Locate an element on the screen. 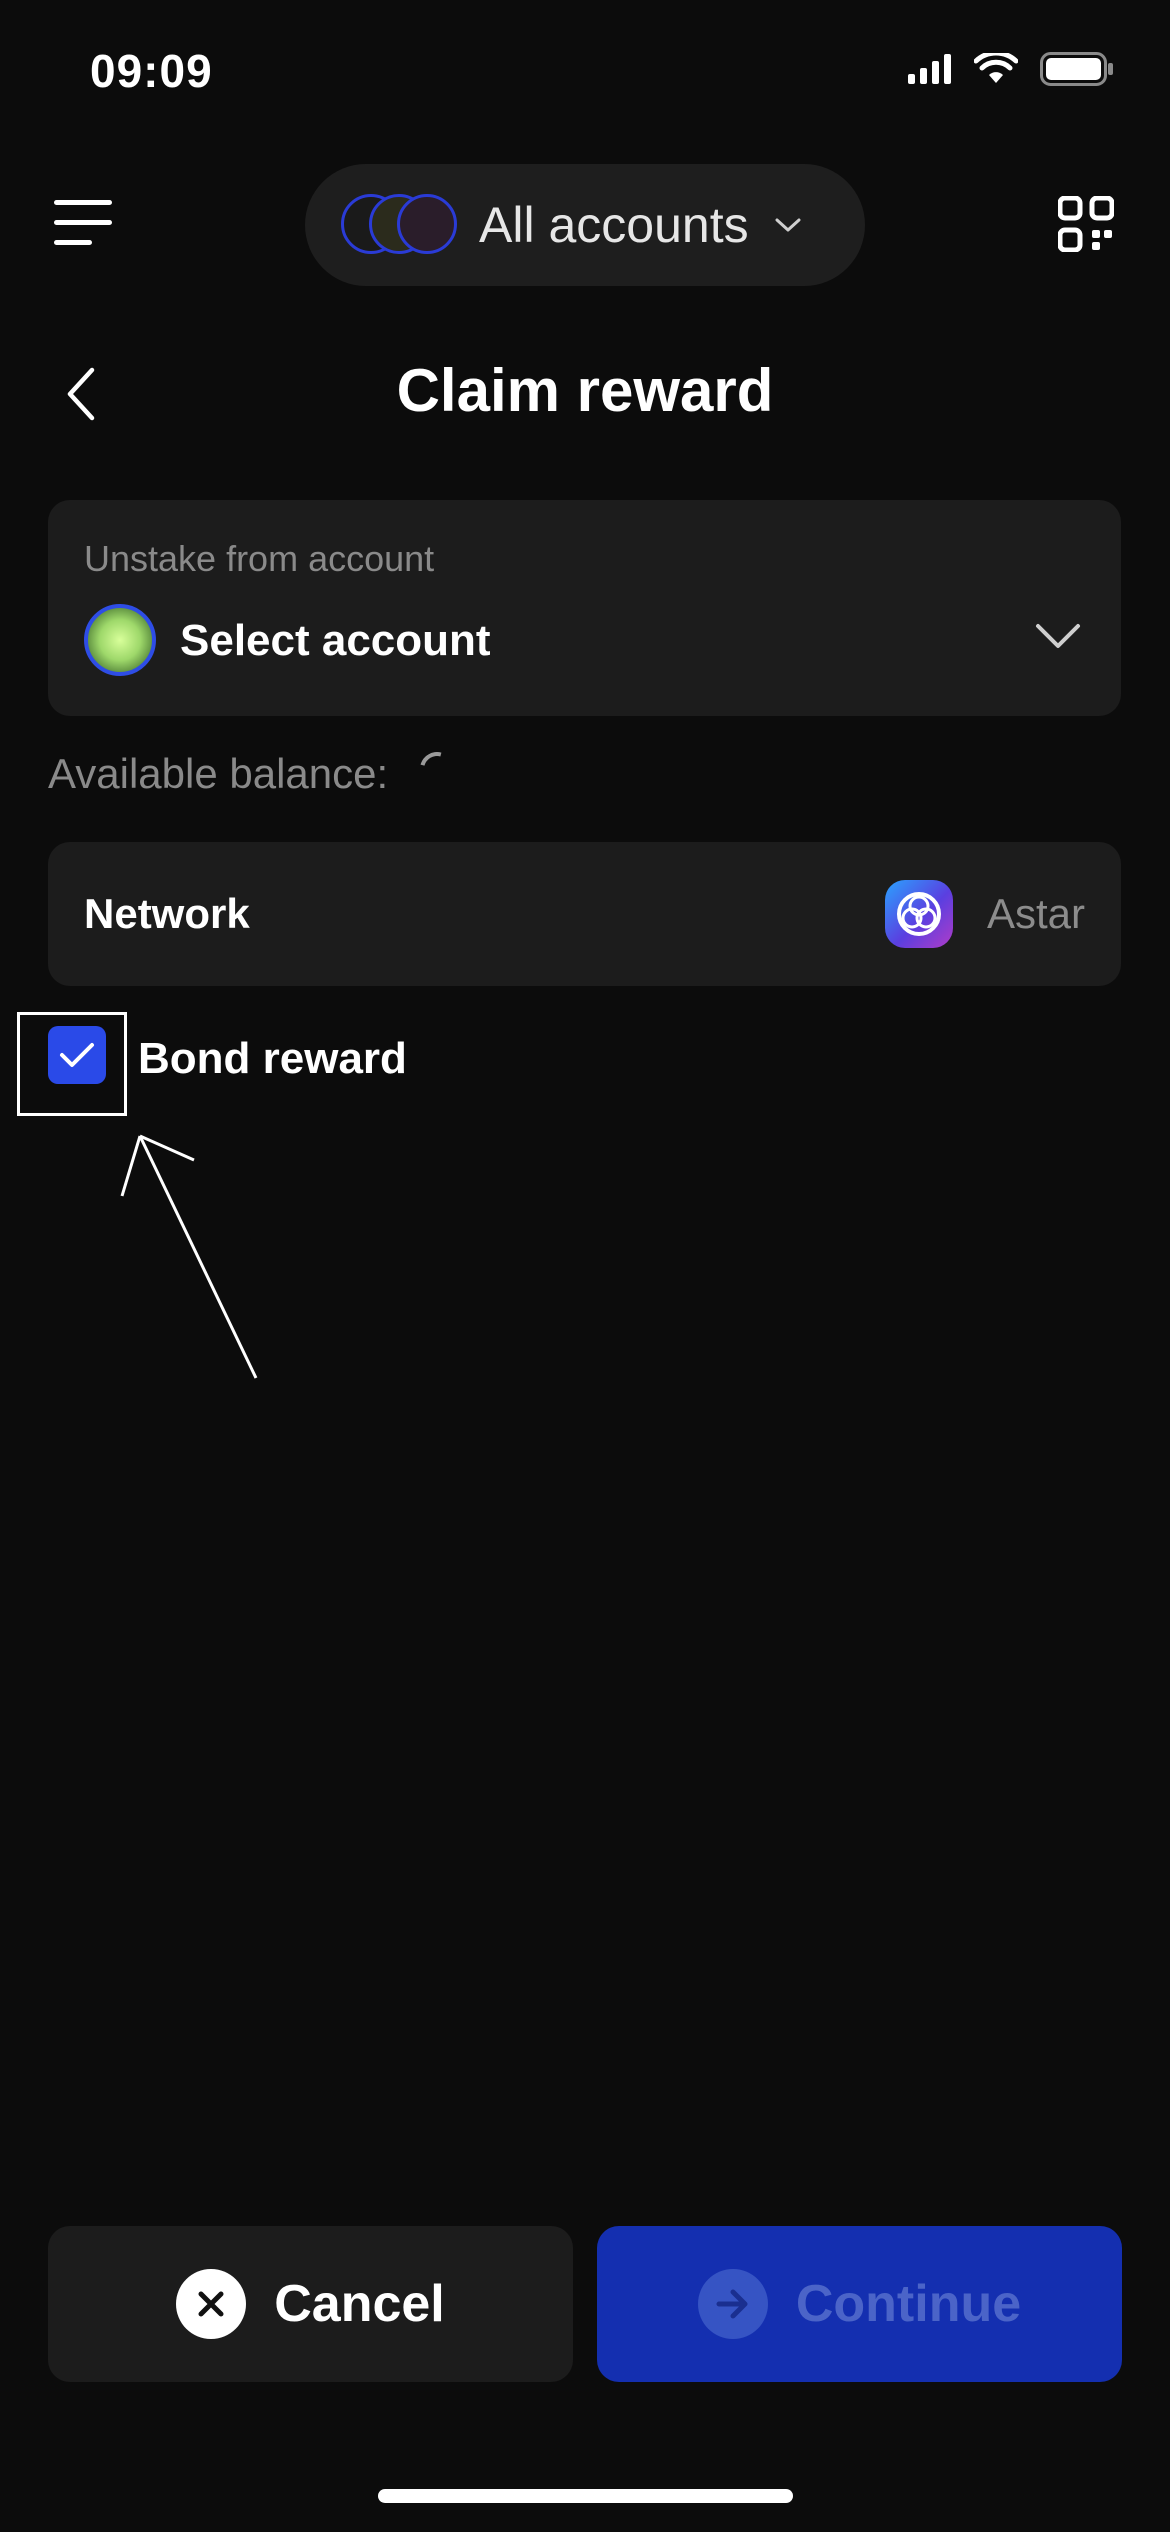 Image resolution: width=1170 pixels, height=2532 pixels. menu-button is located at coordinates (84, 224).